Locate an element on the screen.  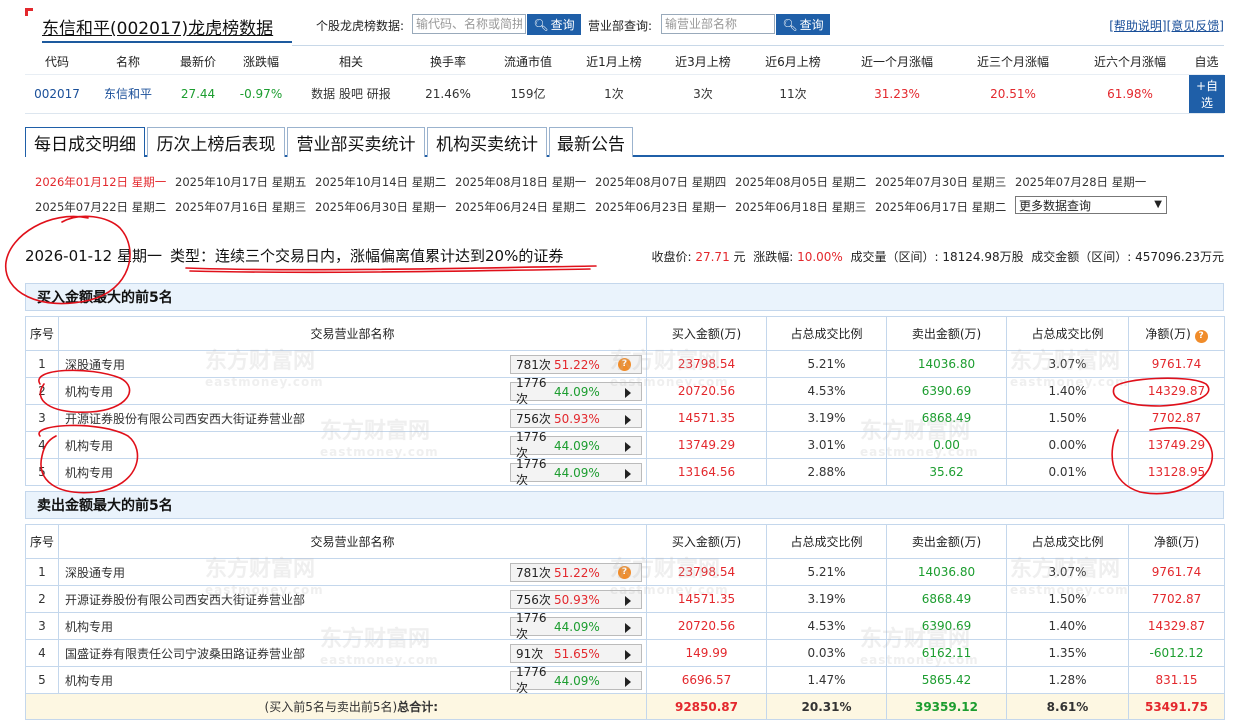
date-link: 2025年10月17日 星期五 is located at coordinates (240, 182).